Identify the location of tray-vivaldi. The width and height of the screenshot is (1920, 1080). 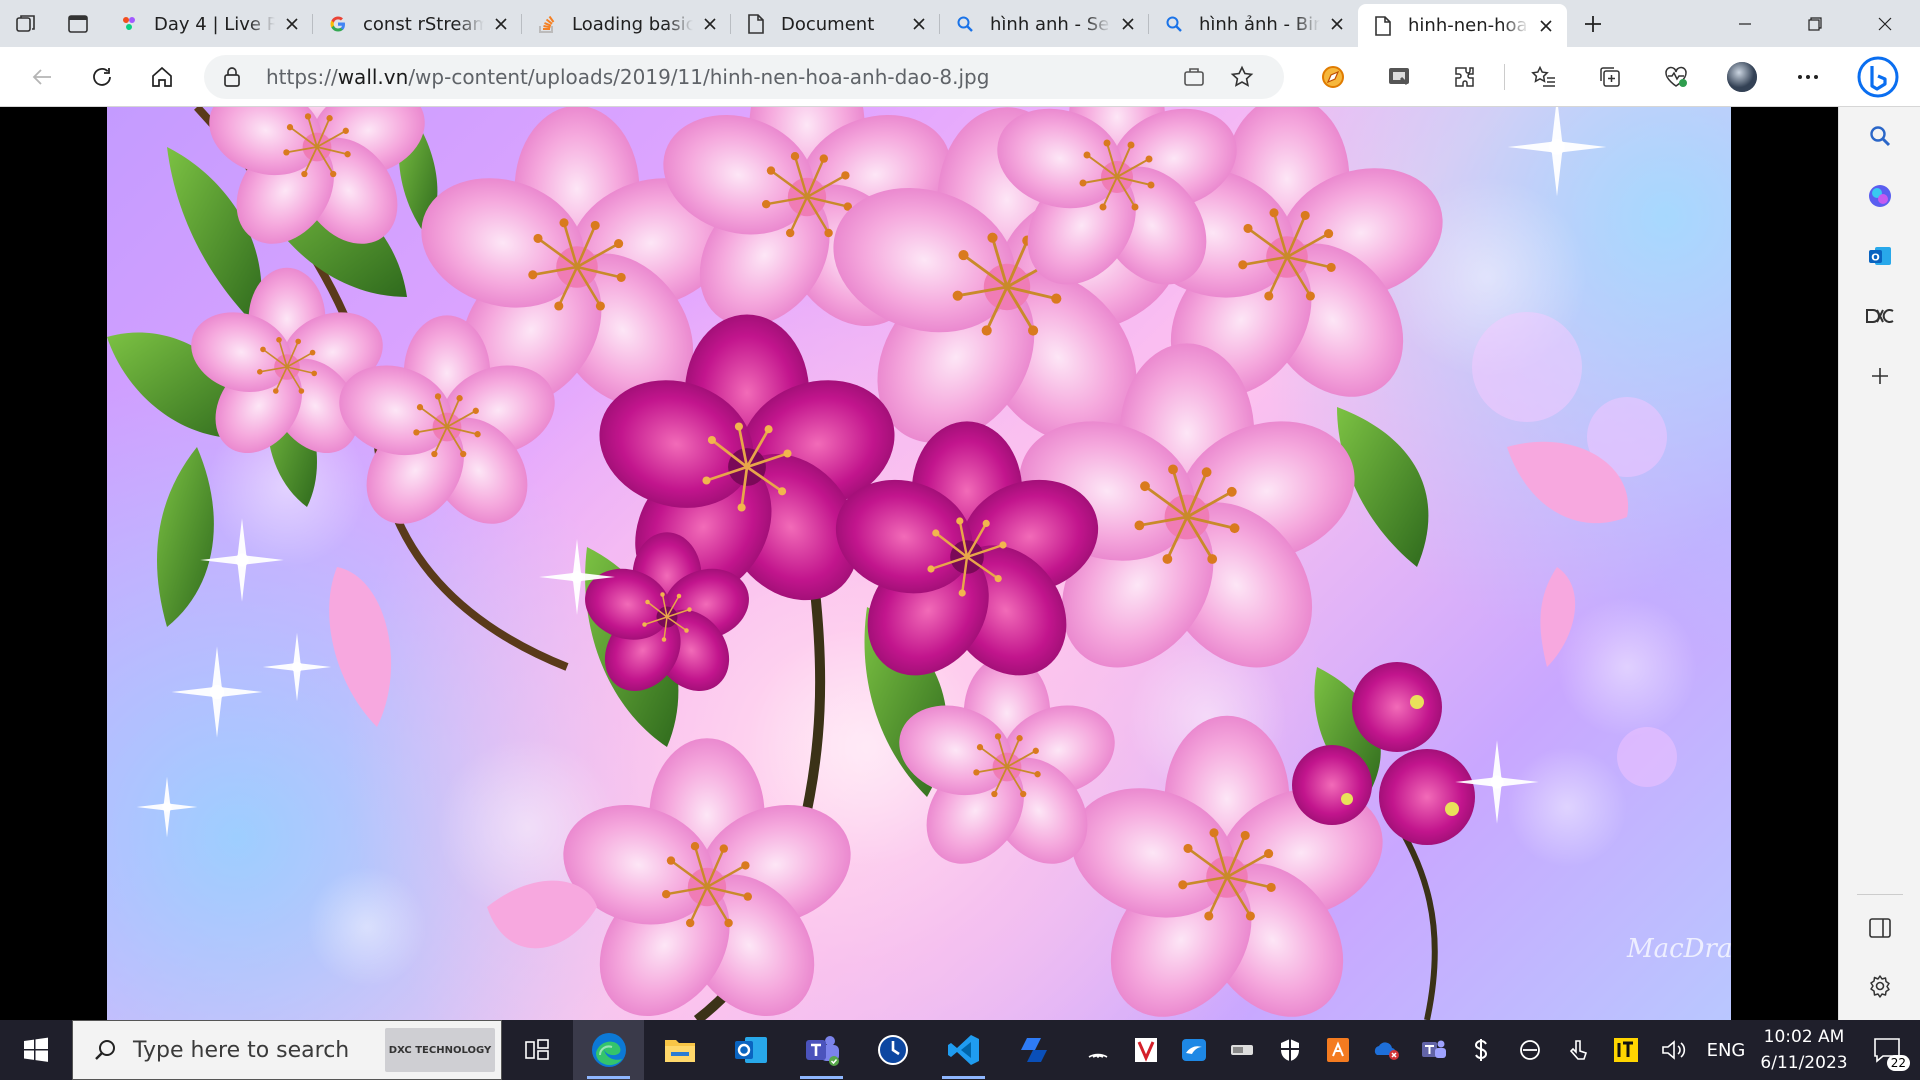
(1146, 1050).